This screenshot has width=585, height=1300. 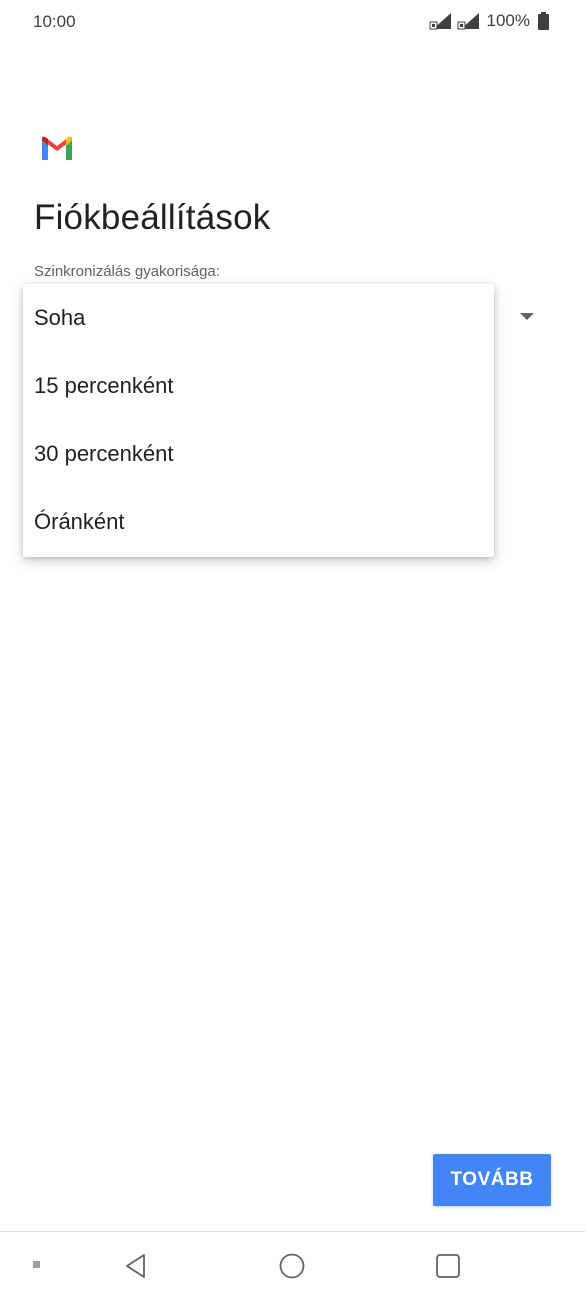 I want to click on battery-percent: 100%, so click(x=508, y=20).